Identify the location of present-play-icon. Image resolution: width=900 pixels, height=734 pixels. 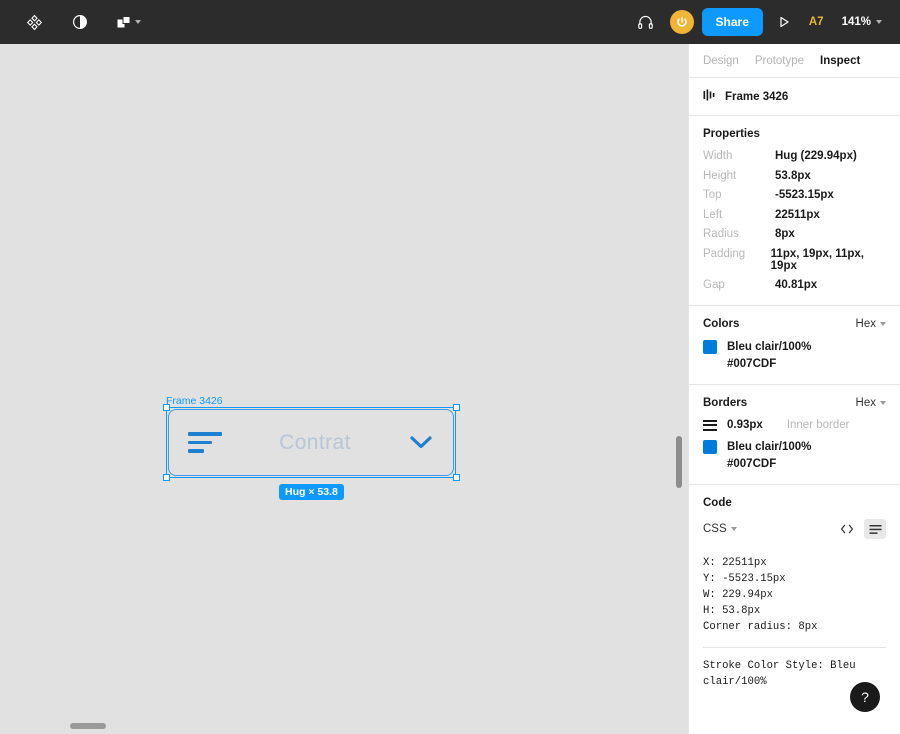
(784, 22).